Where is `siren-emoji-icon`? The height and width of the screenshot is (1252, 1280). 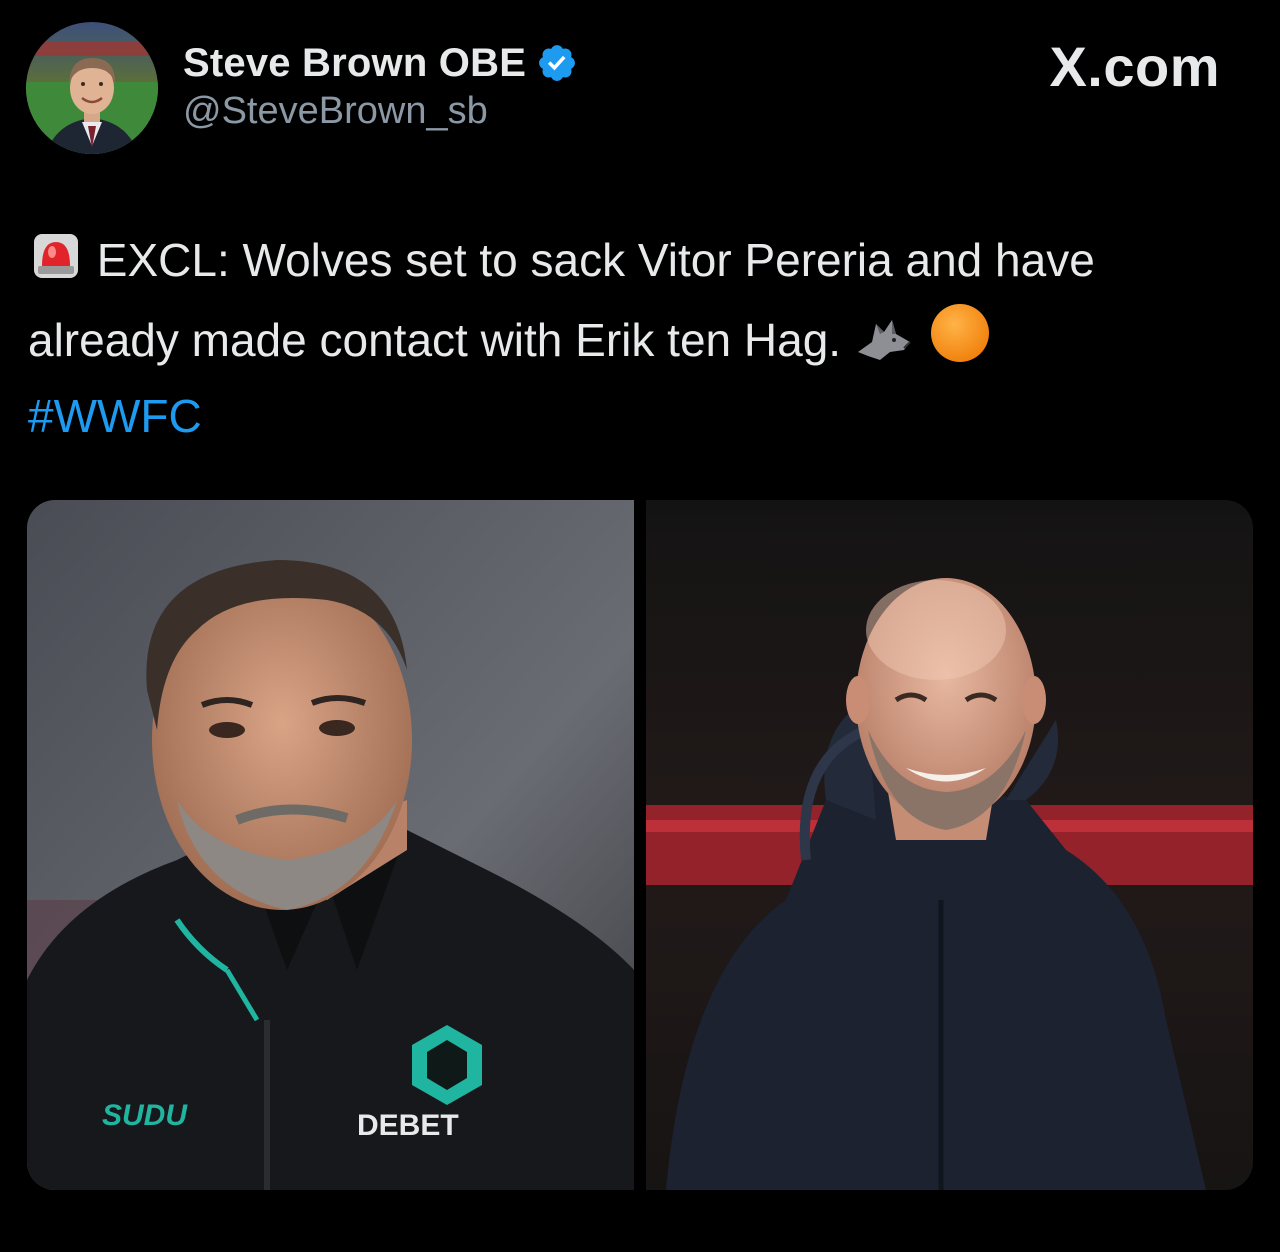 siren-emoji-icon is located at coordinates (56, 265).